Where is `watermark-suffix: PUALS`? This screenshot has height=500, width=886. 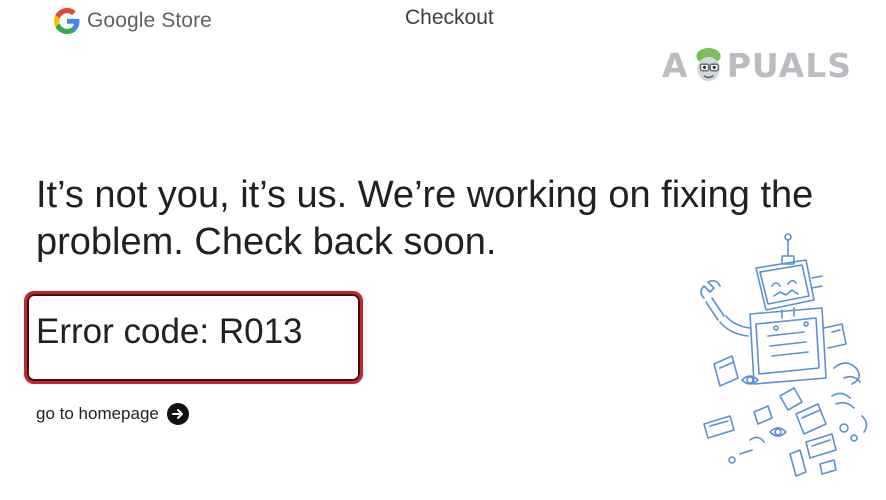 watermark-suffix: PUALS is located at coordinates (789, 65).